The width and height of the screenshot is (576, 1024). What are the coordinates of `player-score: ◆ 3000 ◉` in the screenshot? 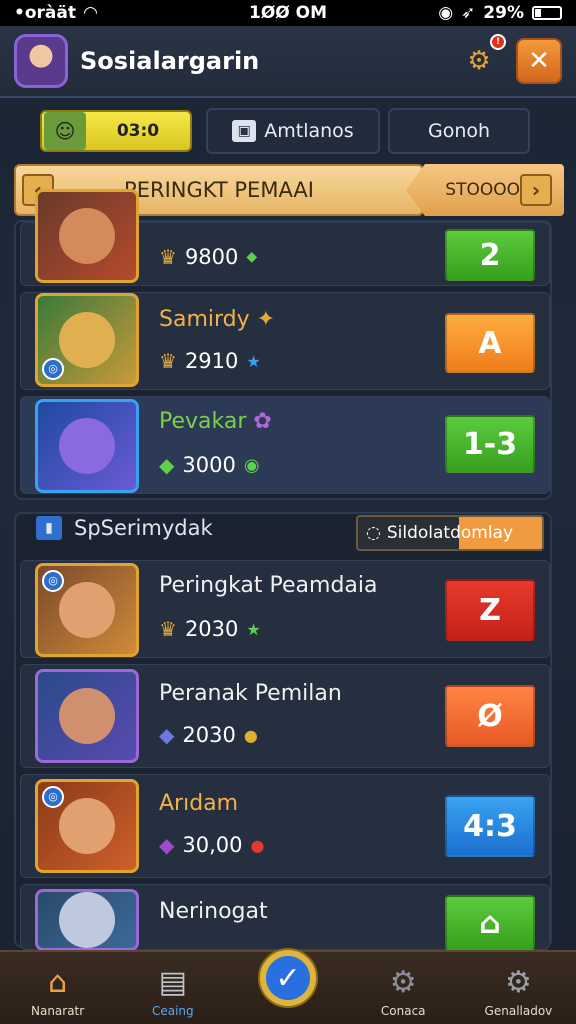 It's located at (209, 465).